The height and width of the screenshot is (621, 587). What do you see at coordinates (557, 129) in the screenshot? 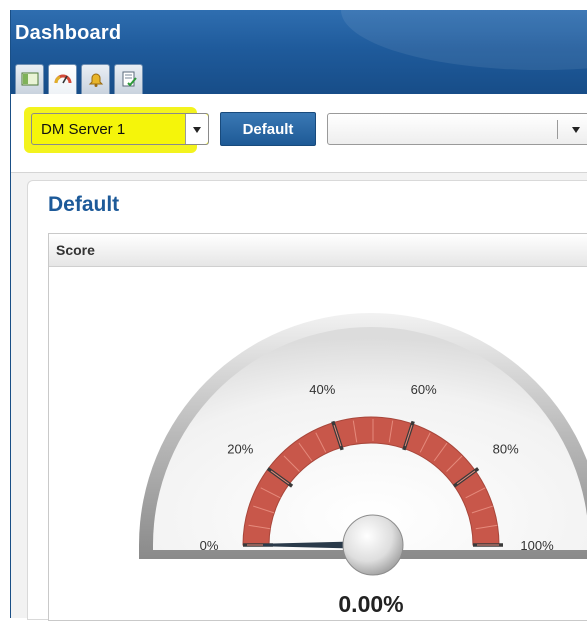
I see `view-select-divider` at bounding box center [557, 129].